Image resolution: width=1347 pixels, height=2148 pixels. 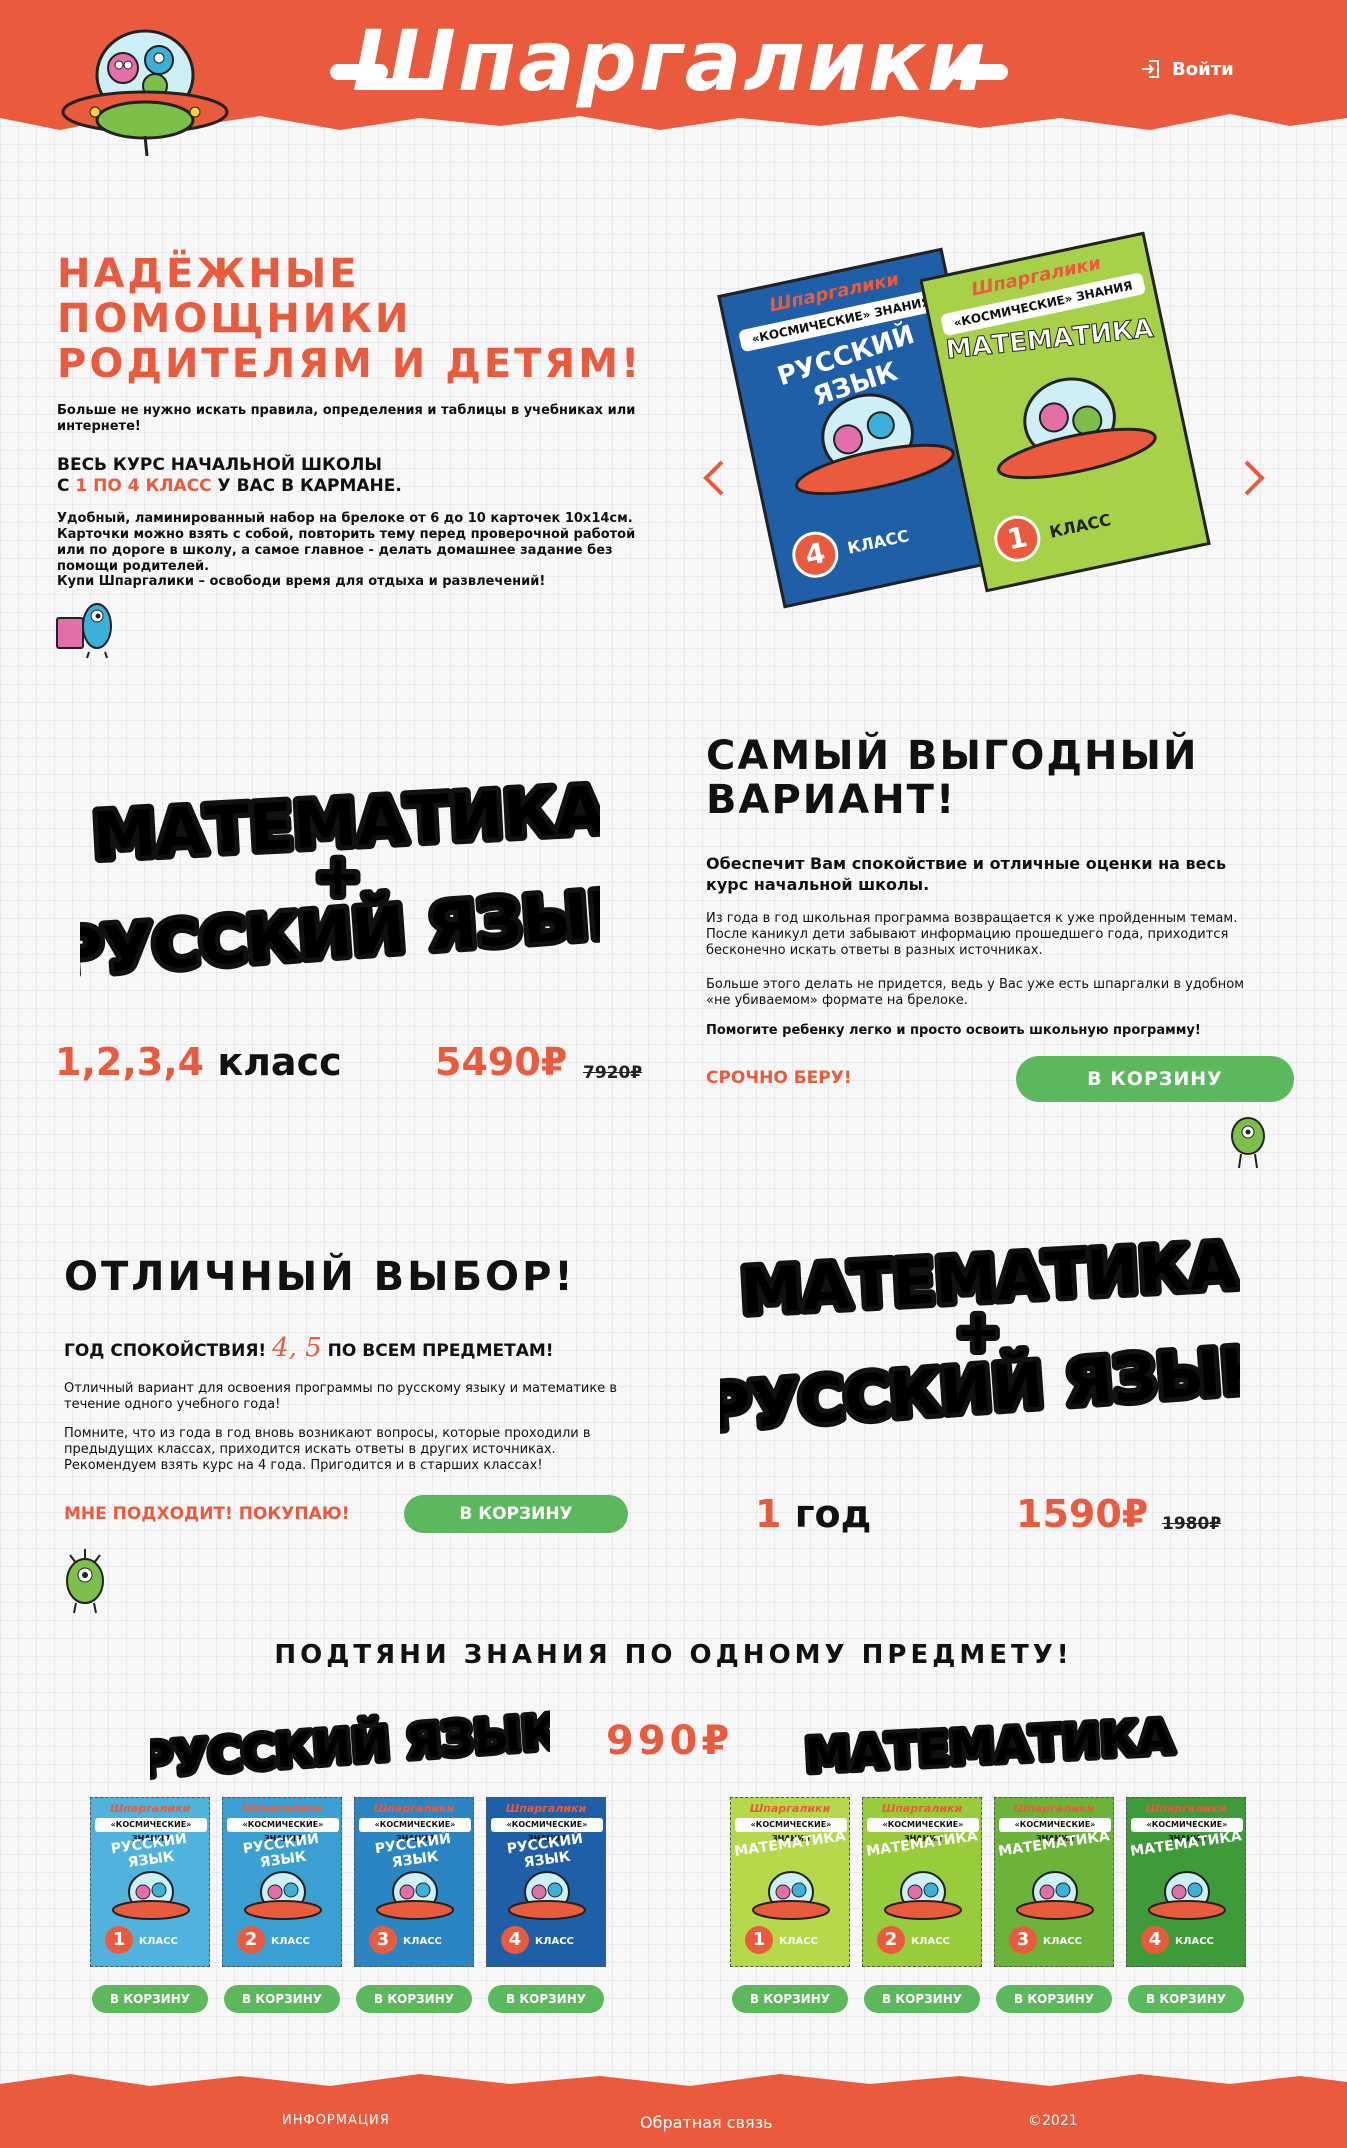 I want to click on hero-title-line-1: НАДЁЖНЫЕ, so click(x=208, y=274).